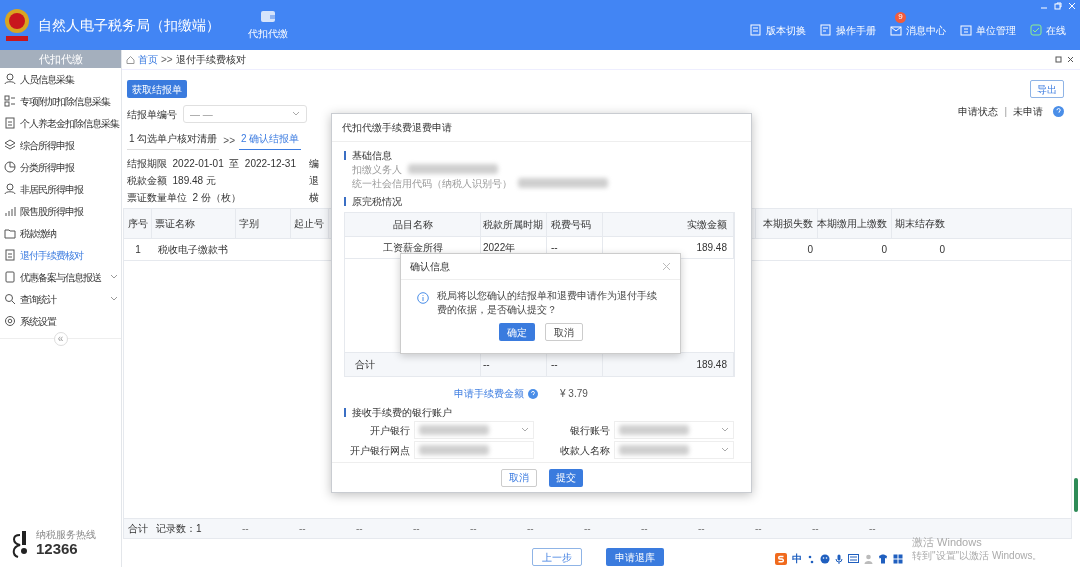  Describe the element at coordinates (430, 267) in the screenshot. I see `dialog-title: 确认信息` at that location.